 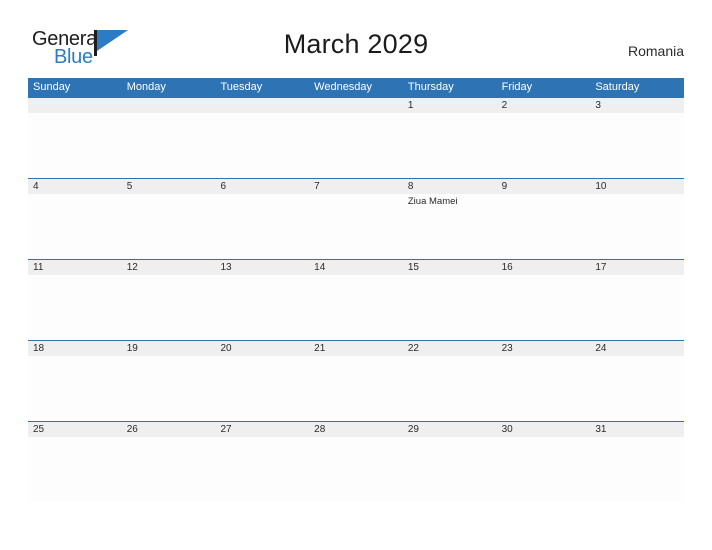 I want to click on day-events: Ziua Mamei, so click(x=450, y=201).